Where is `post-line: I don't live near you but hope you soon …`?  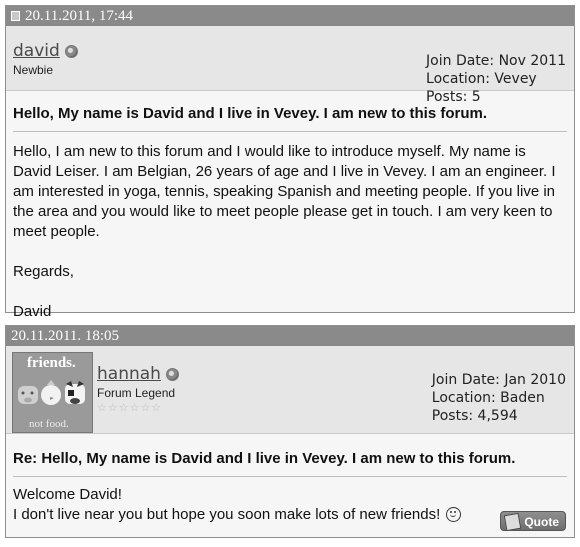 post-line: I don't live near you but hope you soon … is located at coordinates (227, 514).